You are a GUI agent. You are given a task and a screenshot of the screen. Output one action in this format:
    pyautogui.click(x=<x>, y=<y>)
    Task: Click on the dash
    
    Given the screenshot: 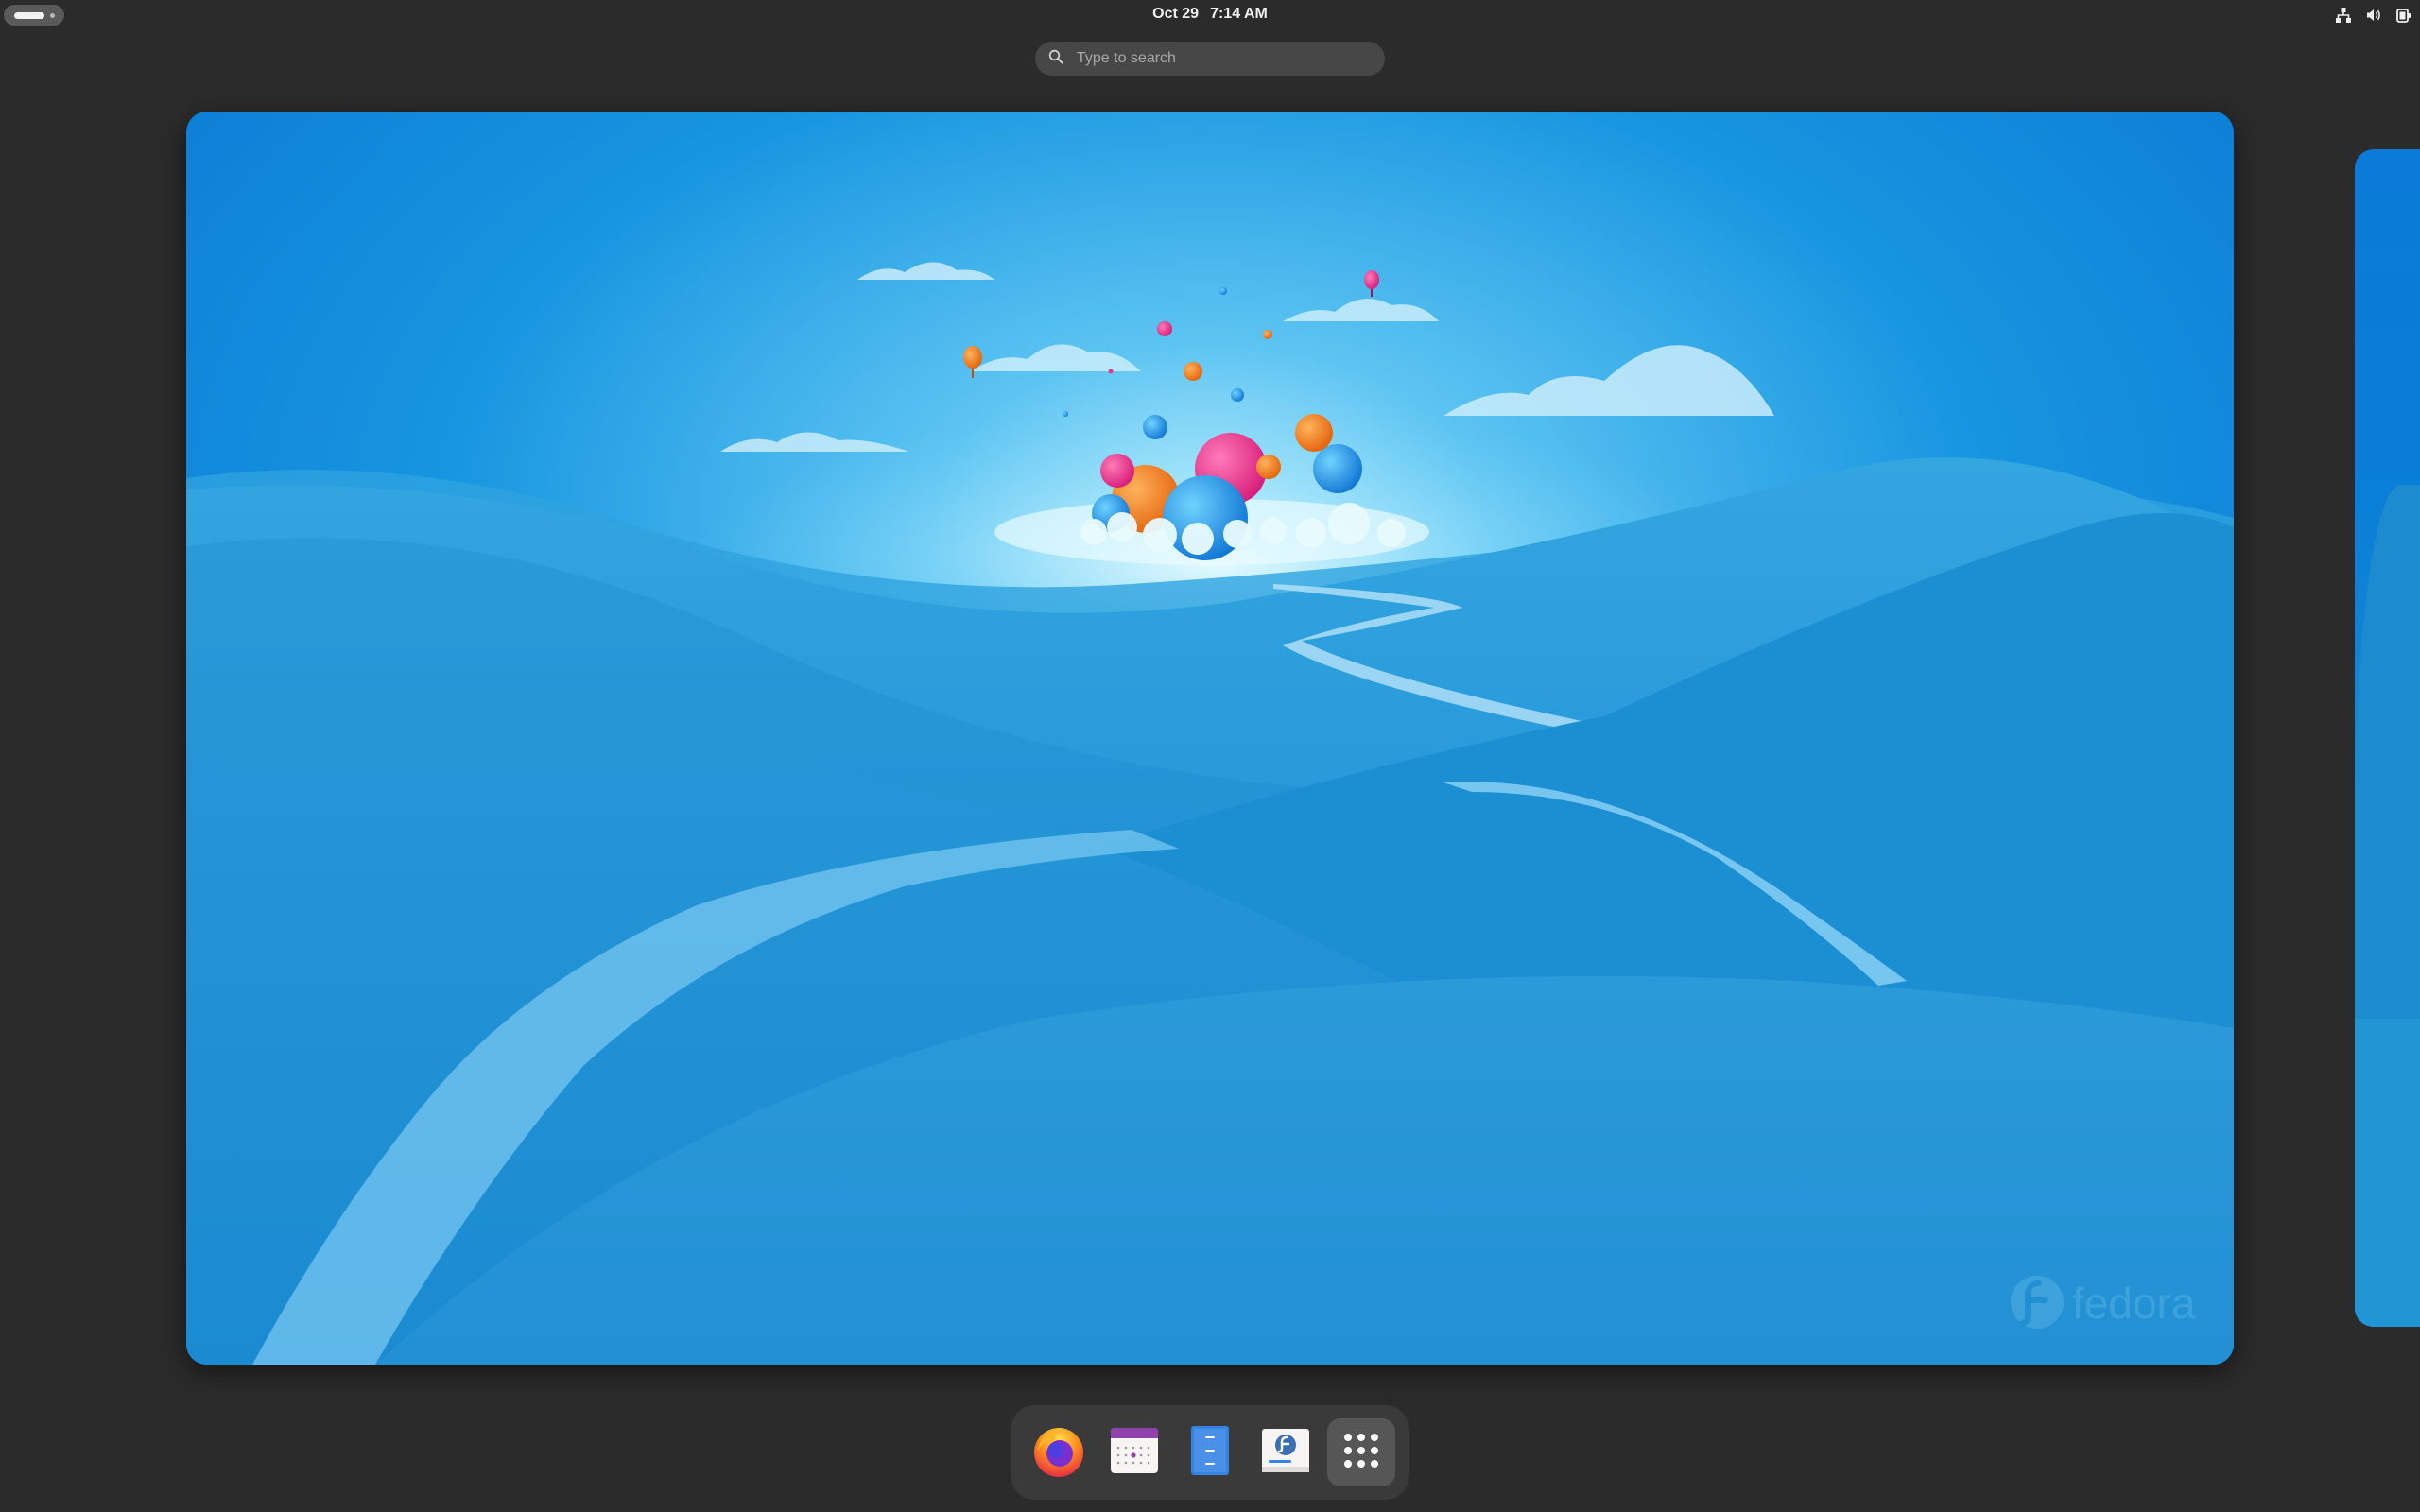 What is the action you would take?
    pyautogui.click(x=1210, y=1452)
    